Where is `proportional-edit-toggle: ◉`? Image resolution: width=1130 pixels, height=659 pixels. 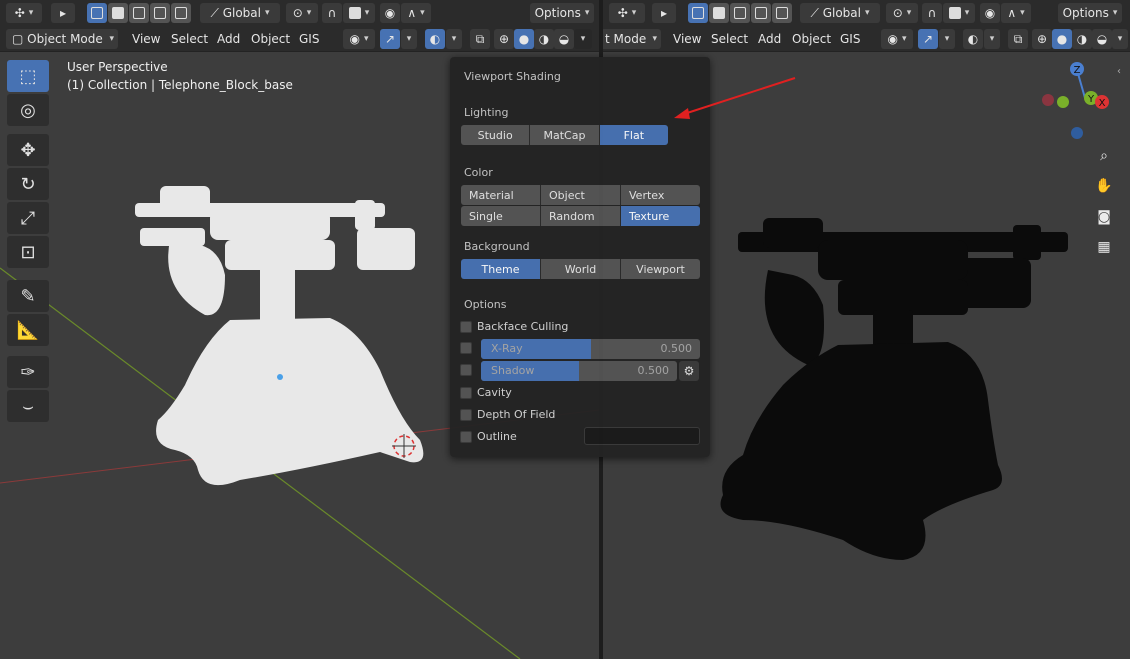
proportional-edit-toggle: ◉ is located at coordinates (390, 13).